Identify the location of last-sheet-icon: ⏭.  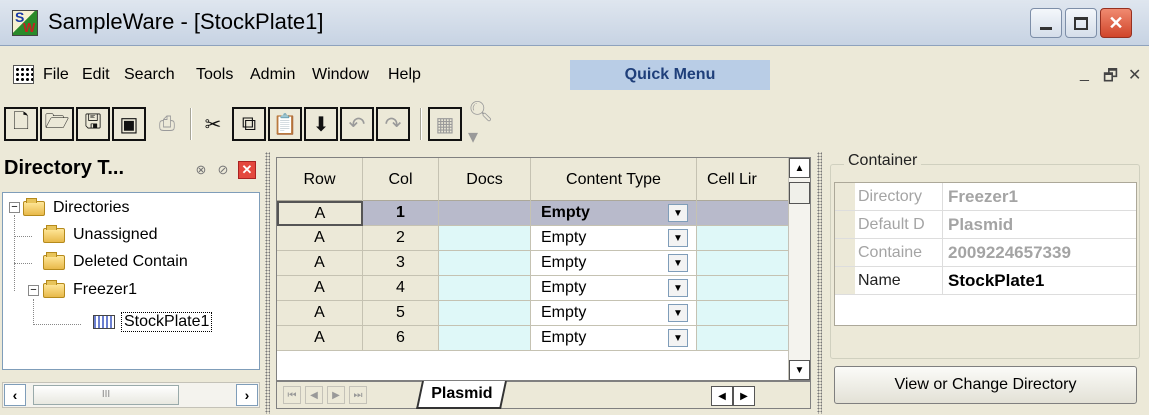
(358, 395).